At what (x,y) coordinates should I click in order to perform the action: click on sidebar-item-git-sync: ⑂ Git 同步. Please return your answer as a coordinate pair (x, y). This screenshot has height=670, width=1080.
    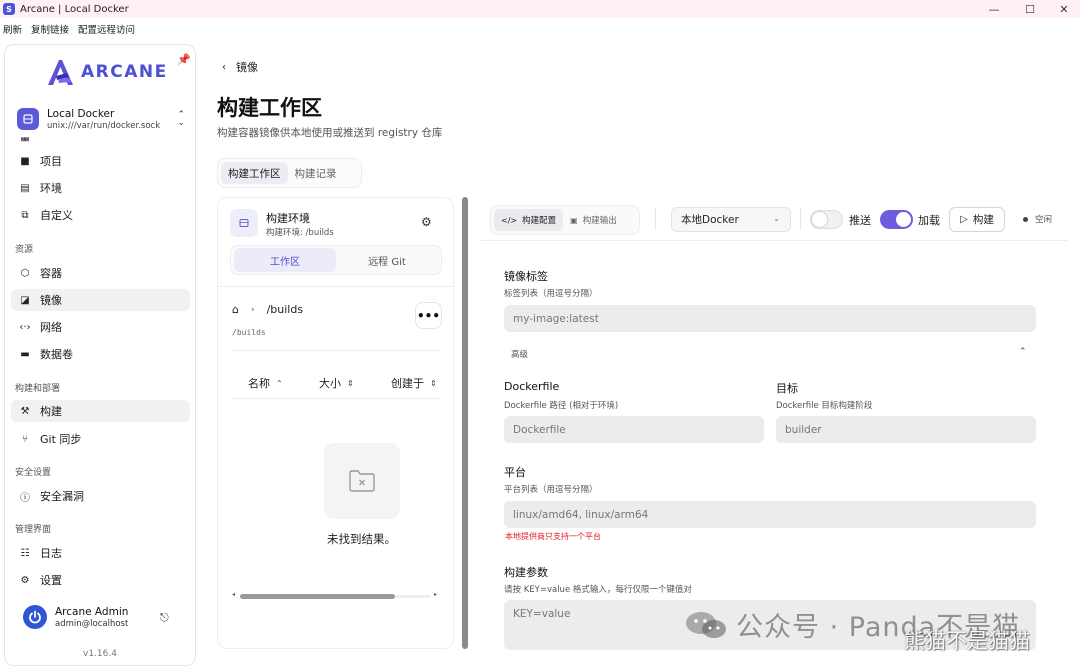
    Looking at the image, I should click on (100, 439).